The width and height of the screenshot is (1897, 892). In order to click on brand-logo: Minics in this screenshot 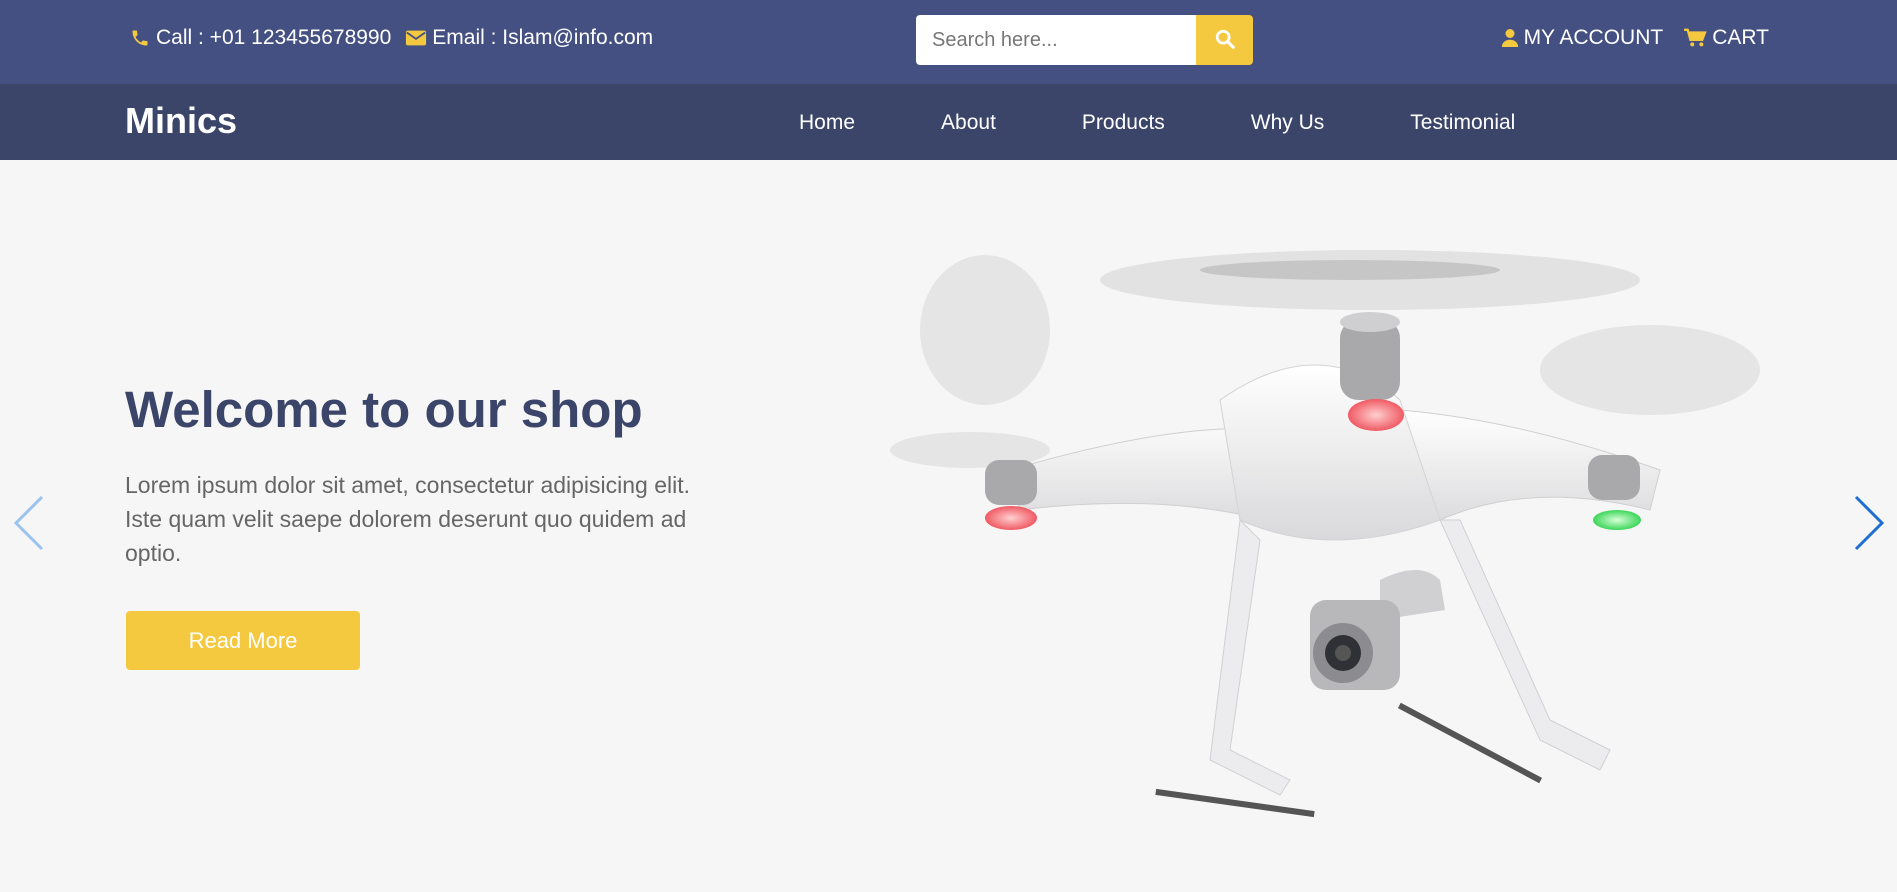, I will do `click(181, 121)`.